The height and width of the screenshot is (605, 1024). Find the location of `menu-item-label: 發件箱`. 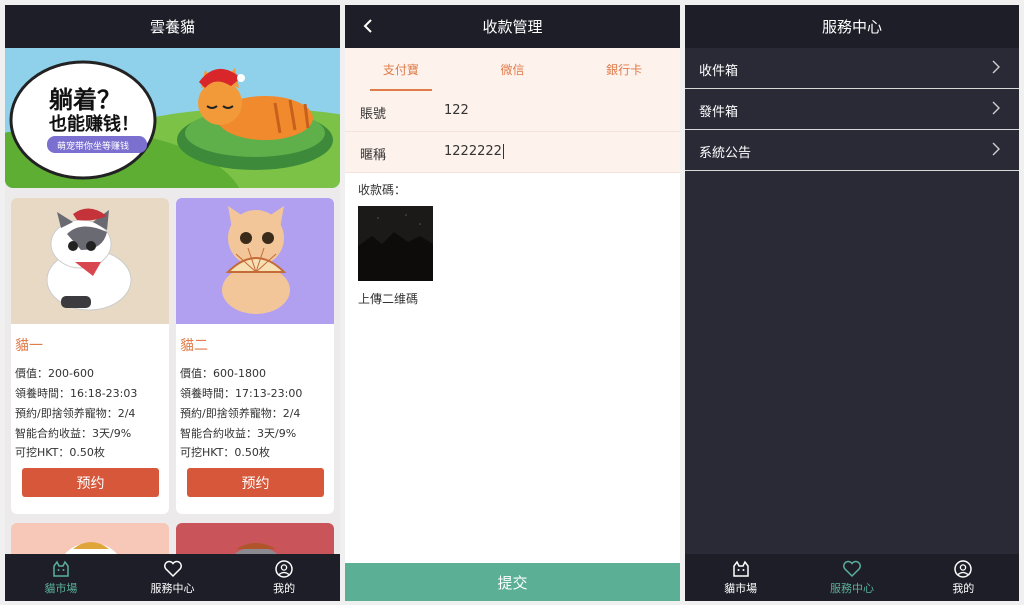

menu-item-label: 發件箱 is located at coordinates (719, 112).